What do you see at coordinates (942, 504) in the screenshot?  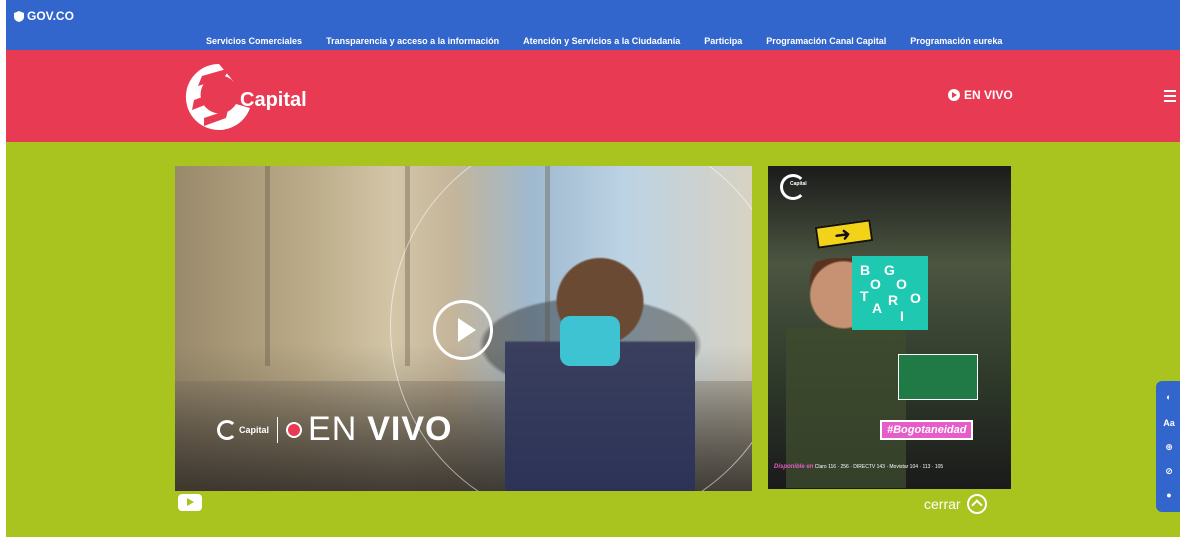 I see `close-label: cerrar` at bounding box center [942, 504].